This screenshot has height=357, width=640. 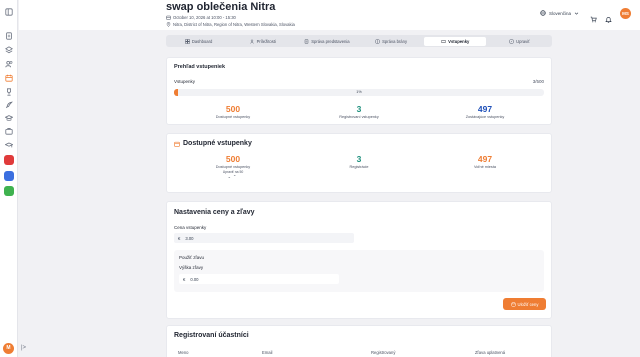 What do you see at coordinates (524, 304) in the screenshot?
I see `save-prices-button: Uložiť ceny` at bounding box center [524, 304].